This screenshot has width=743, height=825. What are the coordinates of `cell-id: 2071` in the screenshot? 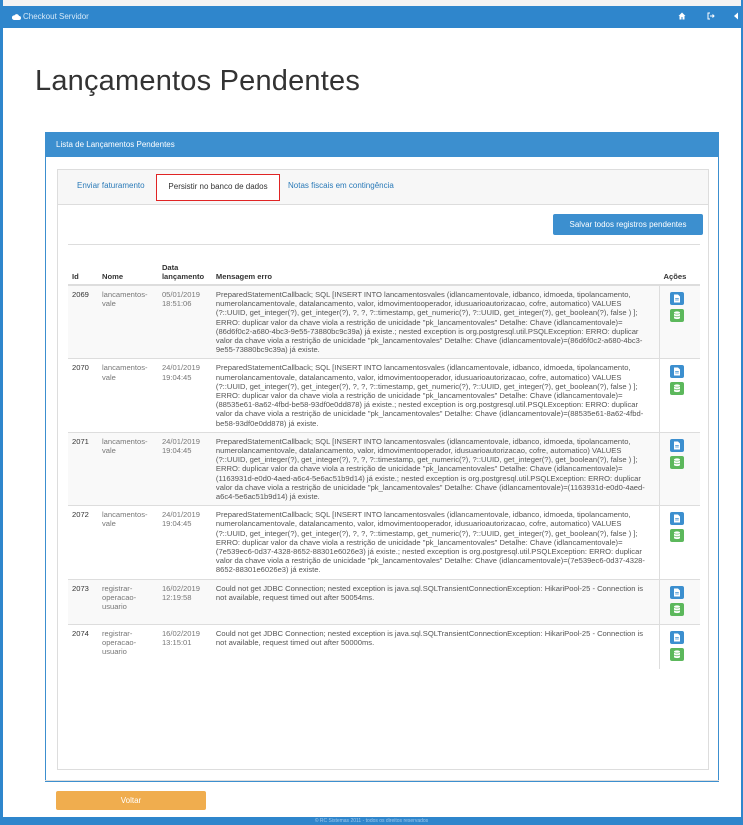 It's located at (83, 468).